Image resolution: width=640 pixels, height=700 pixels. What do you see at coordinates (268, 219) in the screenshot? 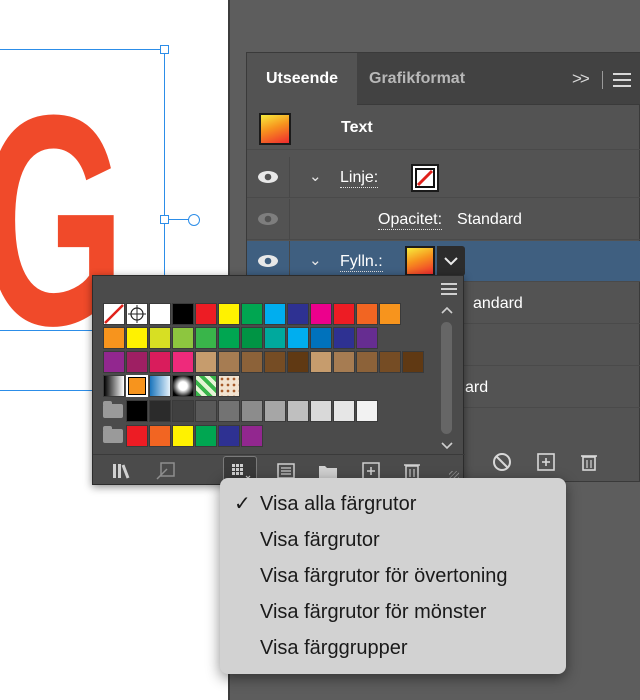
I see `eye-icon-dimmed` at bounding box center [268, 219].